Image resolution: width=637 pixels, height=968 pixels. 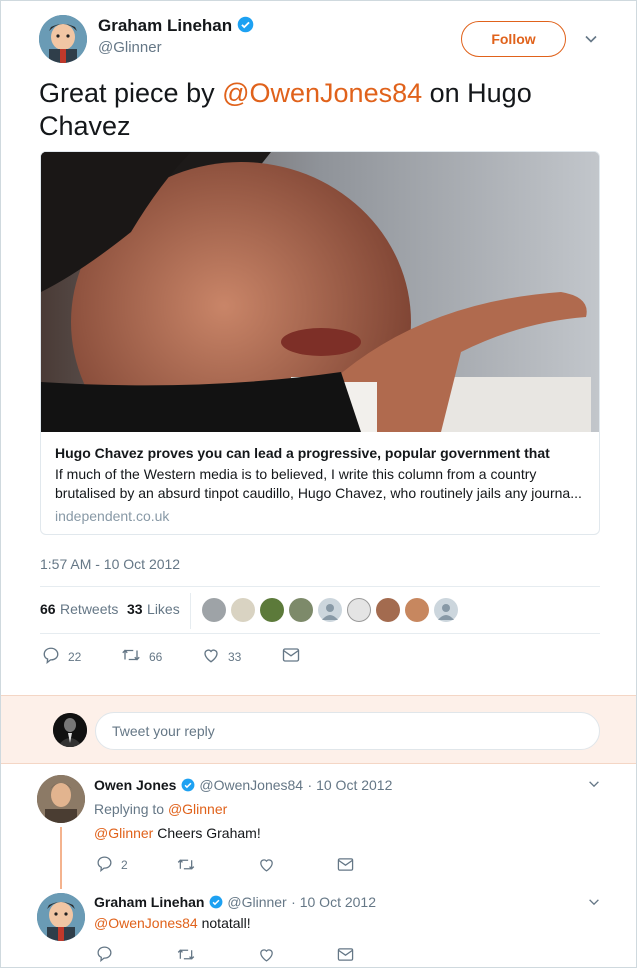 I want to click on author-avatar, so click(x=63, y=39).